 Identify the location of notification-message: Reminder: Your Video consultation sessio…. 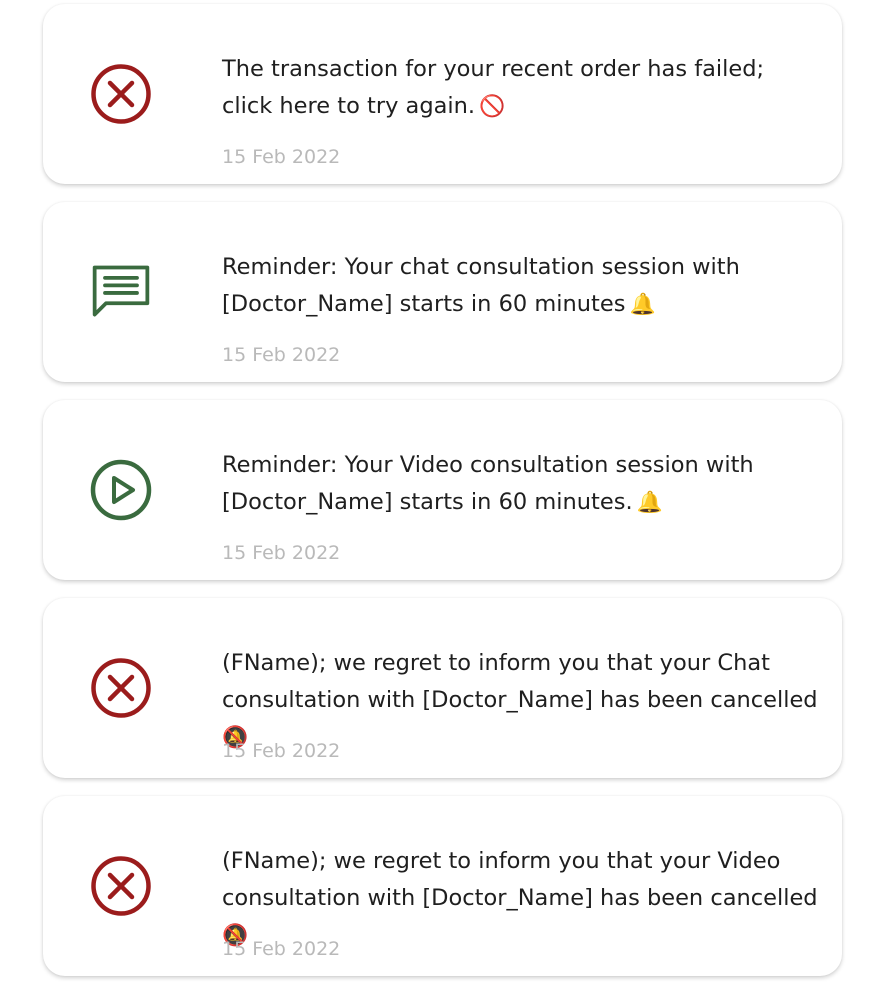
(488, 483).